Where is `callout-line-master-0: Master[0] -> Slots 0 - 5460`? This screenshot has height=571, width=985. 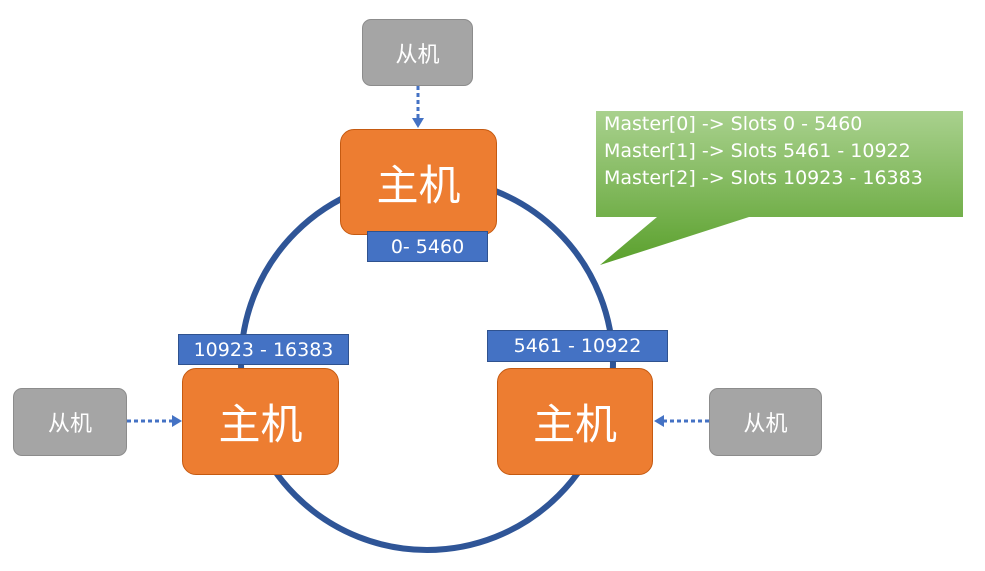
callout-line-master-0: Master[0] -> Slots 0 - 5460 is located at coordinates (733, 124).